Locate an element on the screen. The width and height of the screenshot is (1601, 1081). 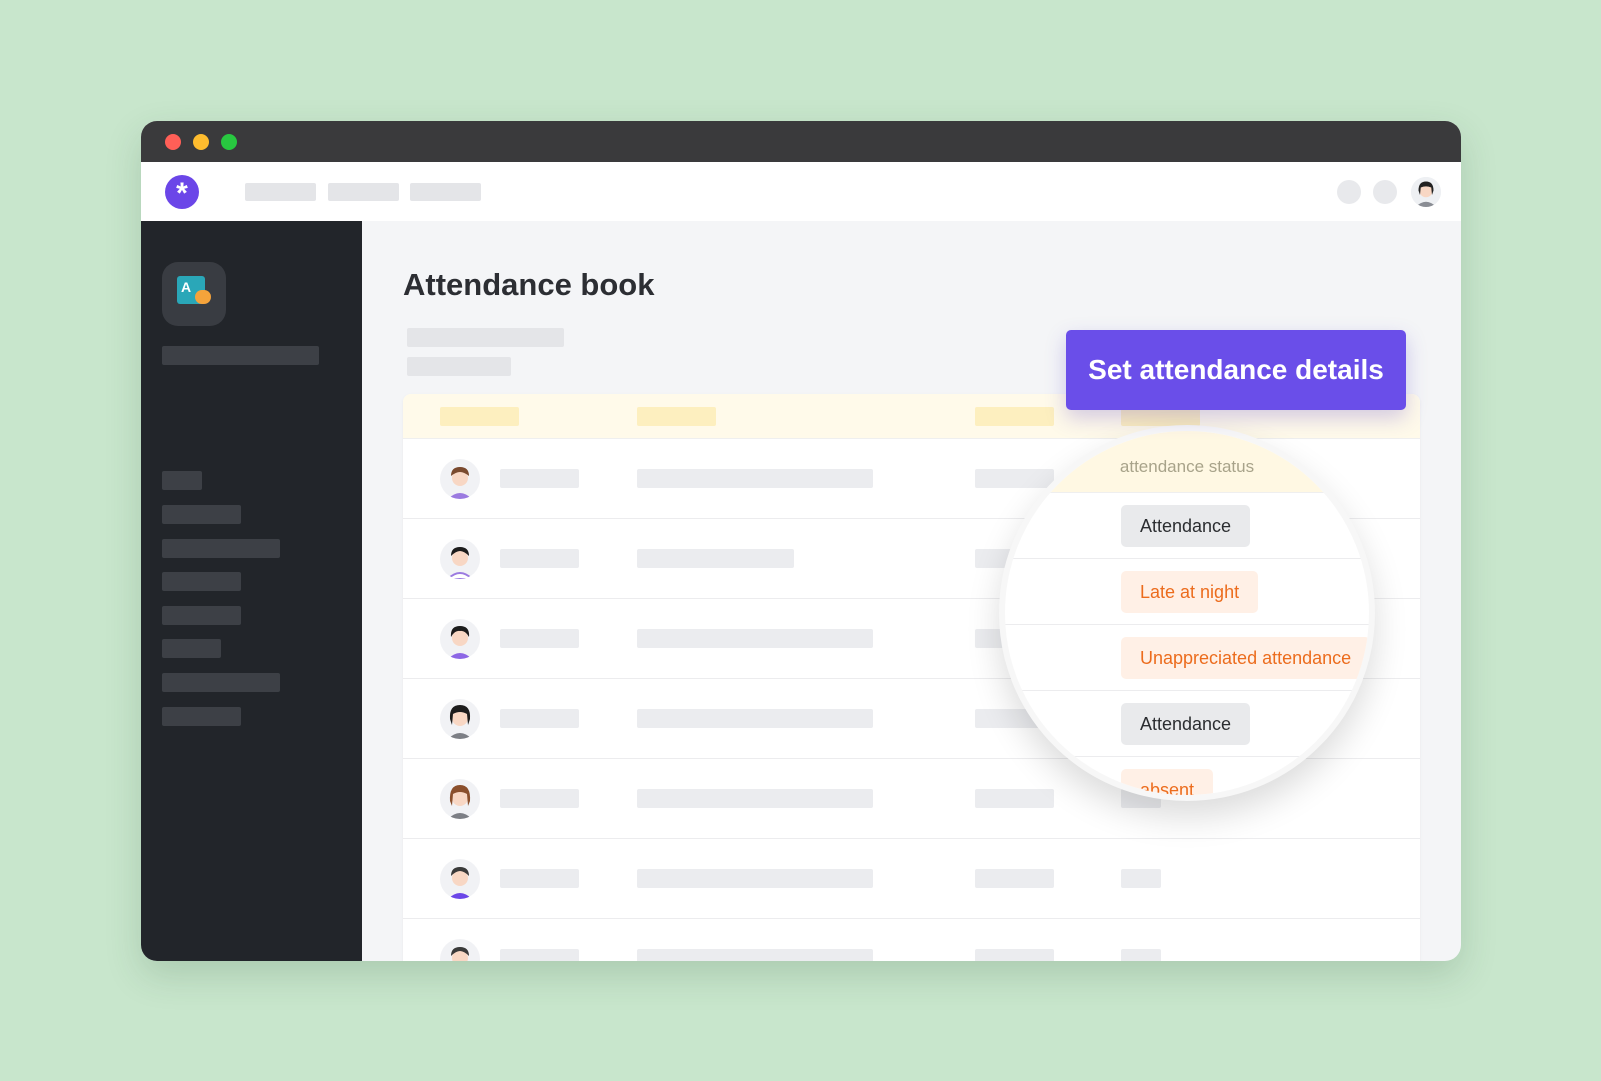
status-row: Late at night is located at coordinates (1187, 592).